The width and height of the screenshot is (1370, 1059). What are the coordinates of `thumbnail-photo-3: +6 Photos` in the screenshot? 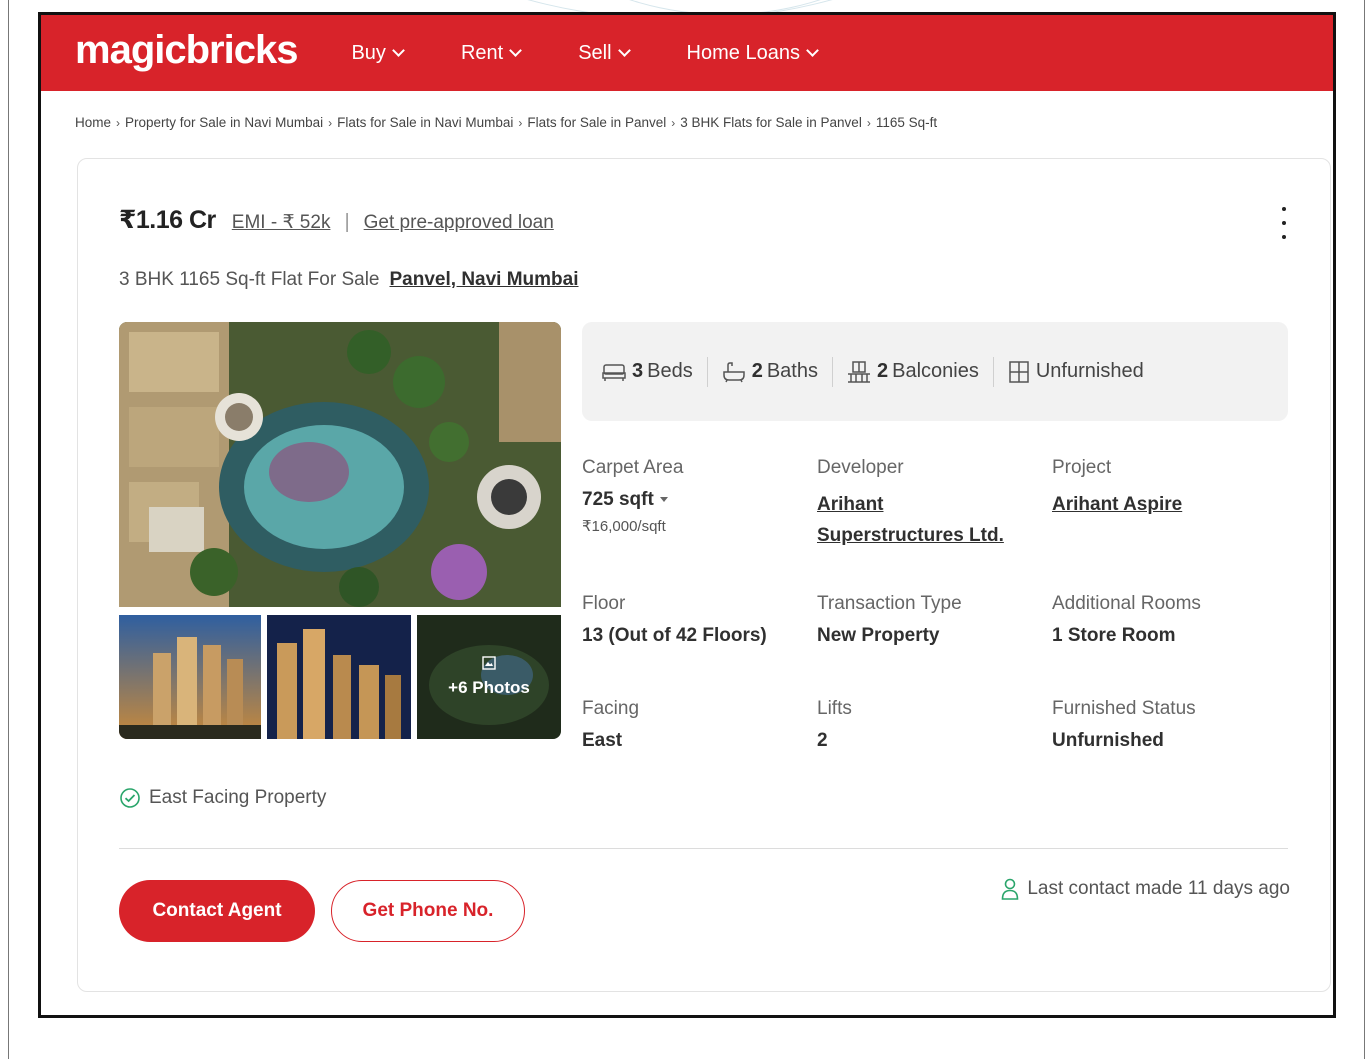 It's located at (489, 677).